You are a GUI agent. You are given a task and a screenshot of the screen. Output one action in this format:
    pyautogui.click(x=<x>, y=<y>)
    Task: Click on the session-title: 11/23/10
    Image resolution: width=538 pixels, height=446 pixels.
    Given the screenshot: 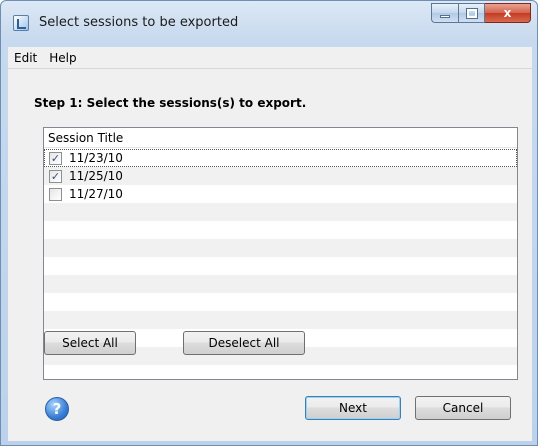 What is the action you would take?
    pyautogui.click(x=96, y=158)
    